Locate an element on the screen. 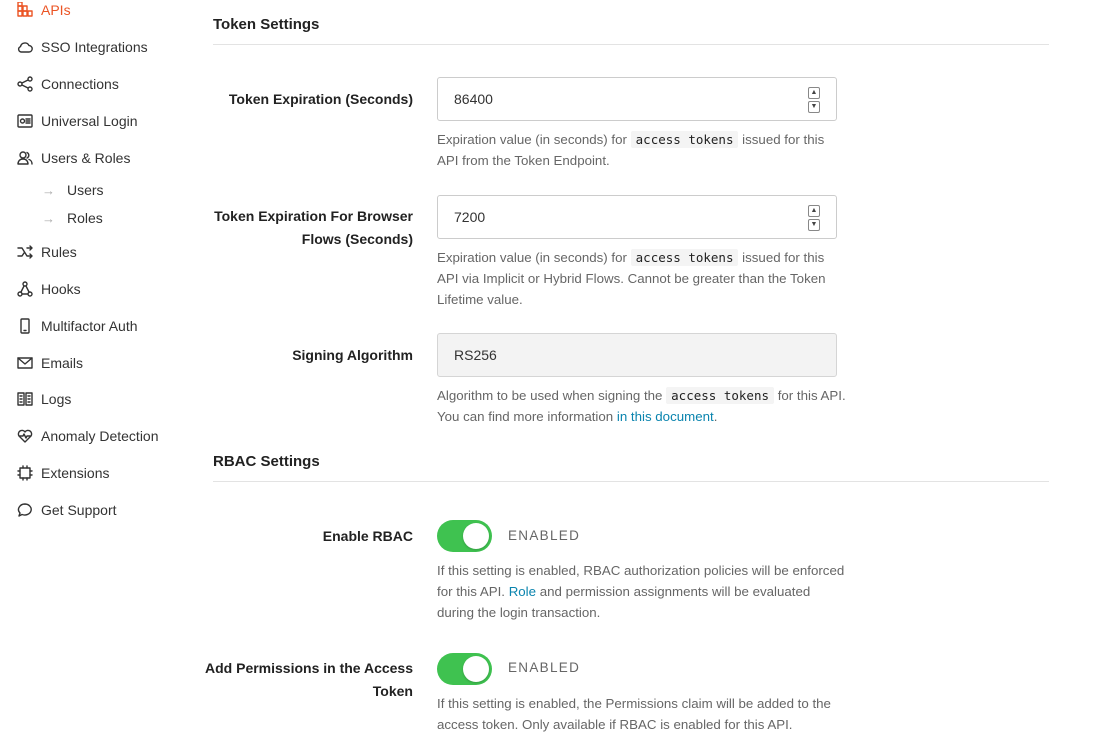 The image size is (1111, 749). sidebar-item-connections: Connections is located at coordinates (67, 84).